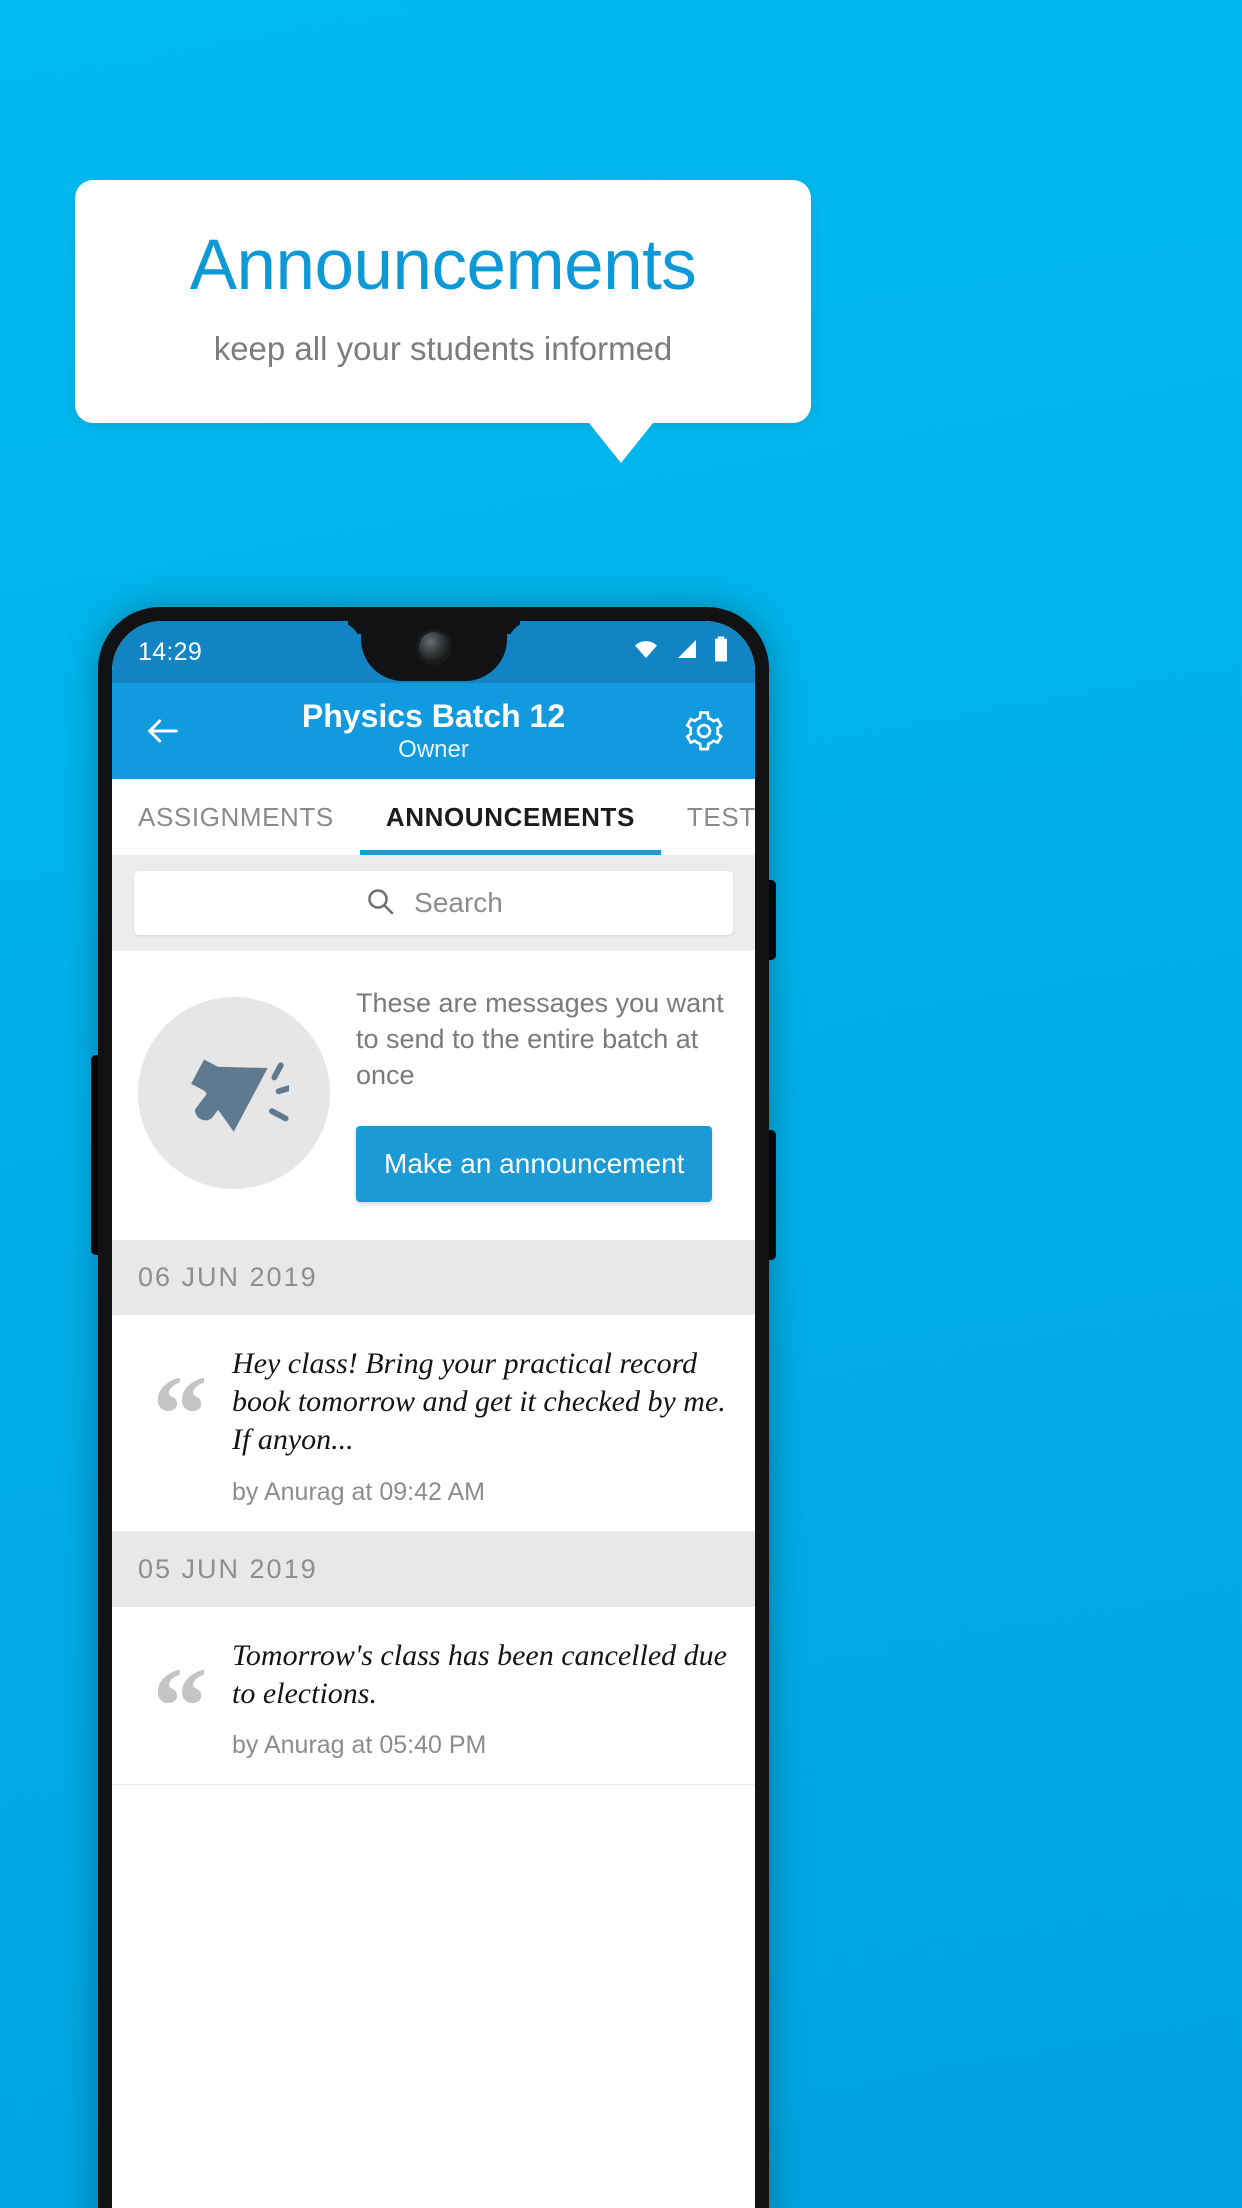  Describe the element at coordinates (433, 1277) in the screenshot. I see `date-header: 06 JUN 2019` at that location.